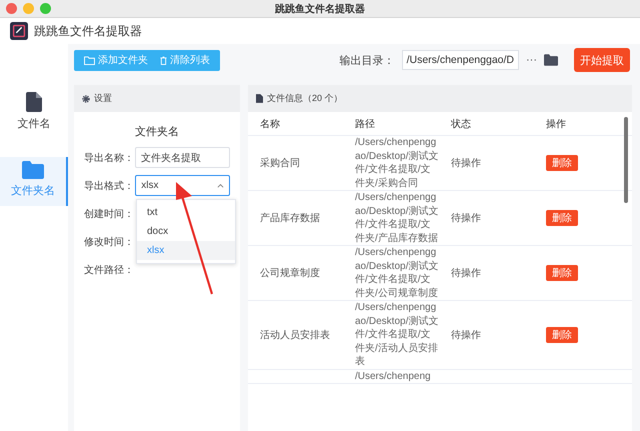 This screenshot has width=640, height=431. Describe the element at coordinates (531, 60) in the screenshot. I see `more-button: ···` at that location.